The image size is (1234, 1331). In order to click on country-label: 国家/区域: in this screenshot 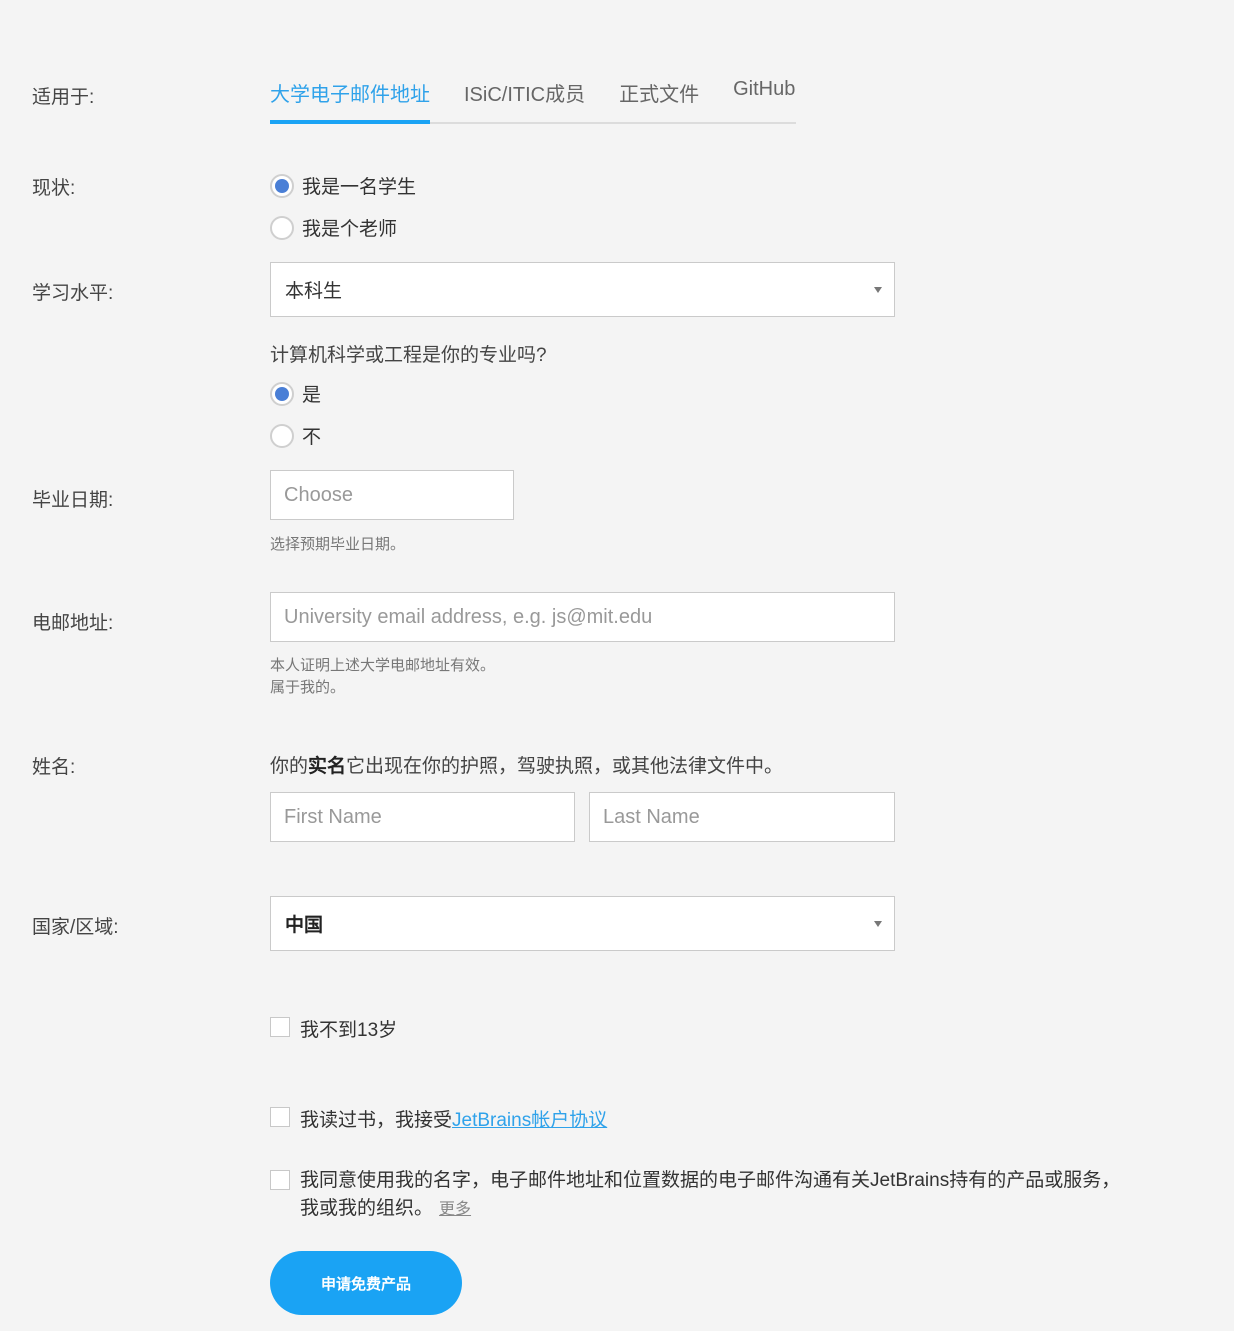, I will do `click(75, 927)`.